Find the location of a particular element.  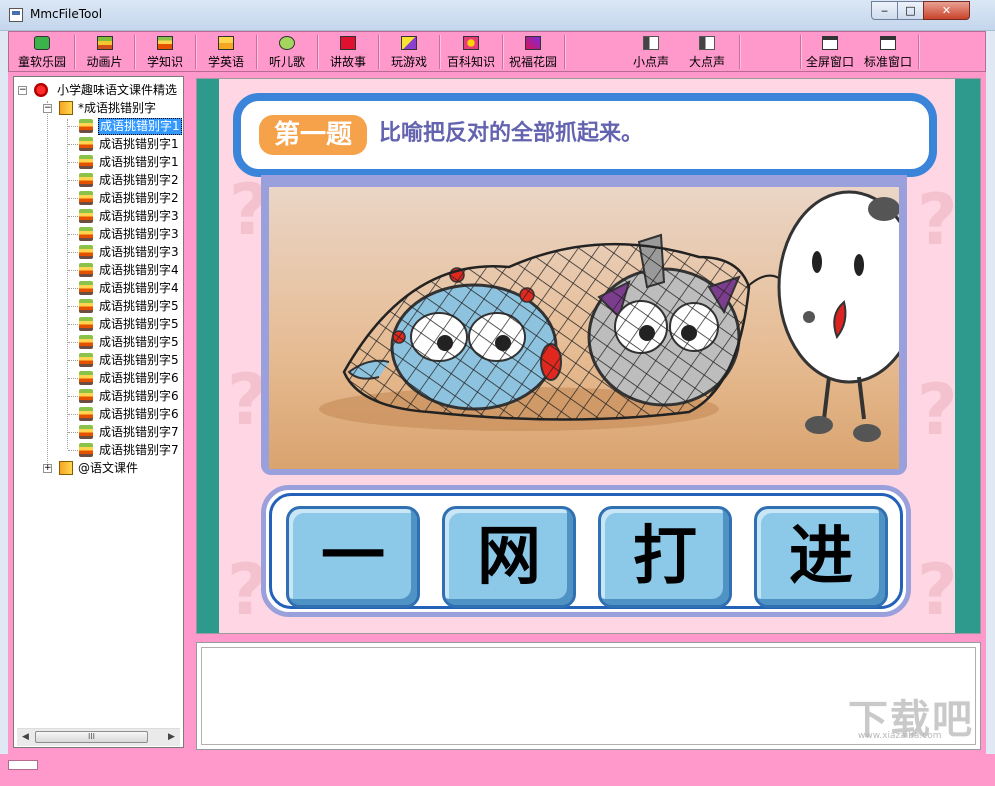

answer-panel: 一 网 打 进 is located at coordinates (586, 551).